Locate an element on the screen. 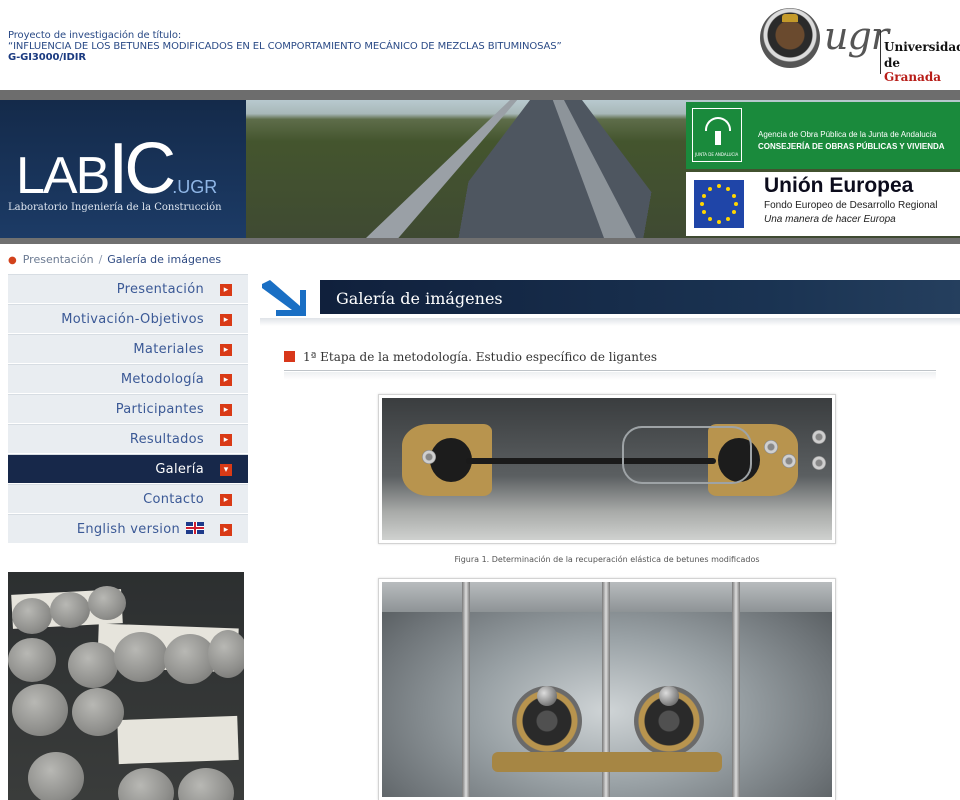  figure-2-photo is located at coordinates (607, 689).